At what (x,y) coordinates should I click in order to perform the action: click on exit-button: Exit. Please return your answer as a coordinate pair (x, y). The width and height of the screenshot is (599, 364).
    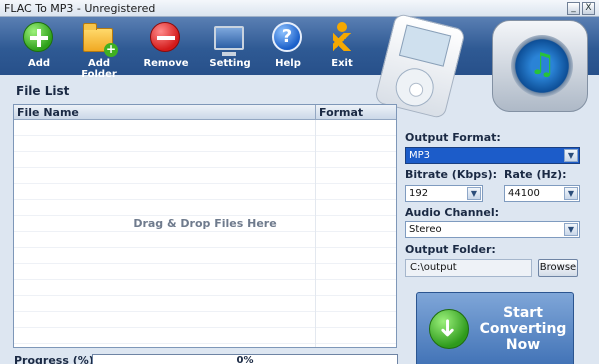
    Looking at the image, I should click on (342, 46).